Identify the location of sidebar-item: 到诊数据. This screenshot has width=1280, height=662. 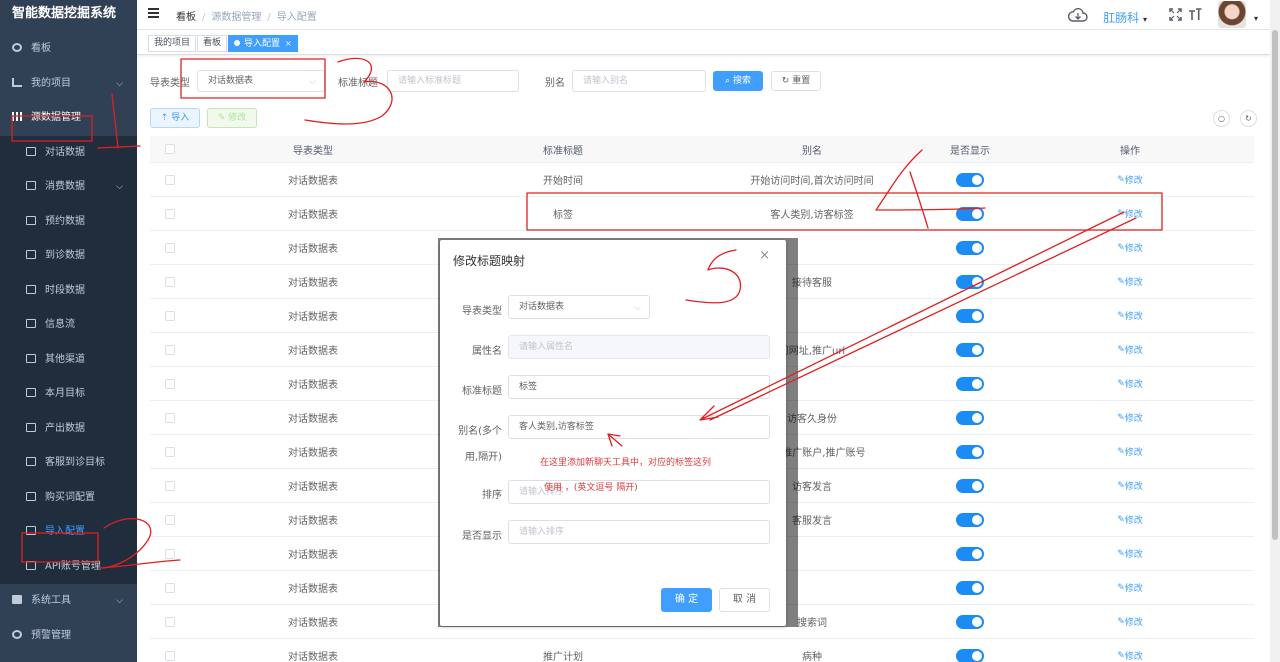
(68, 256).